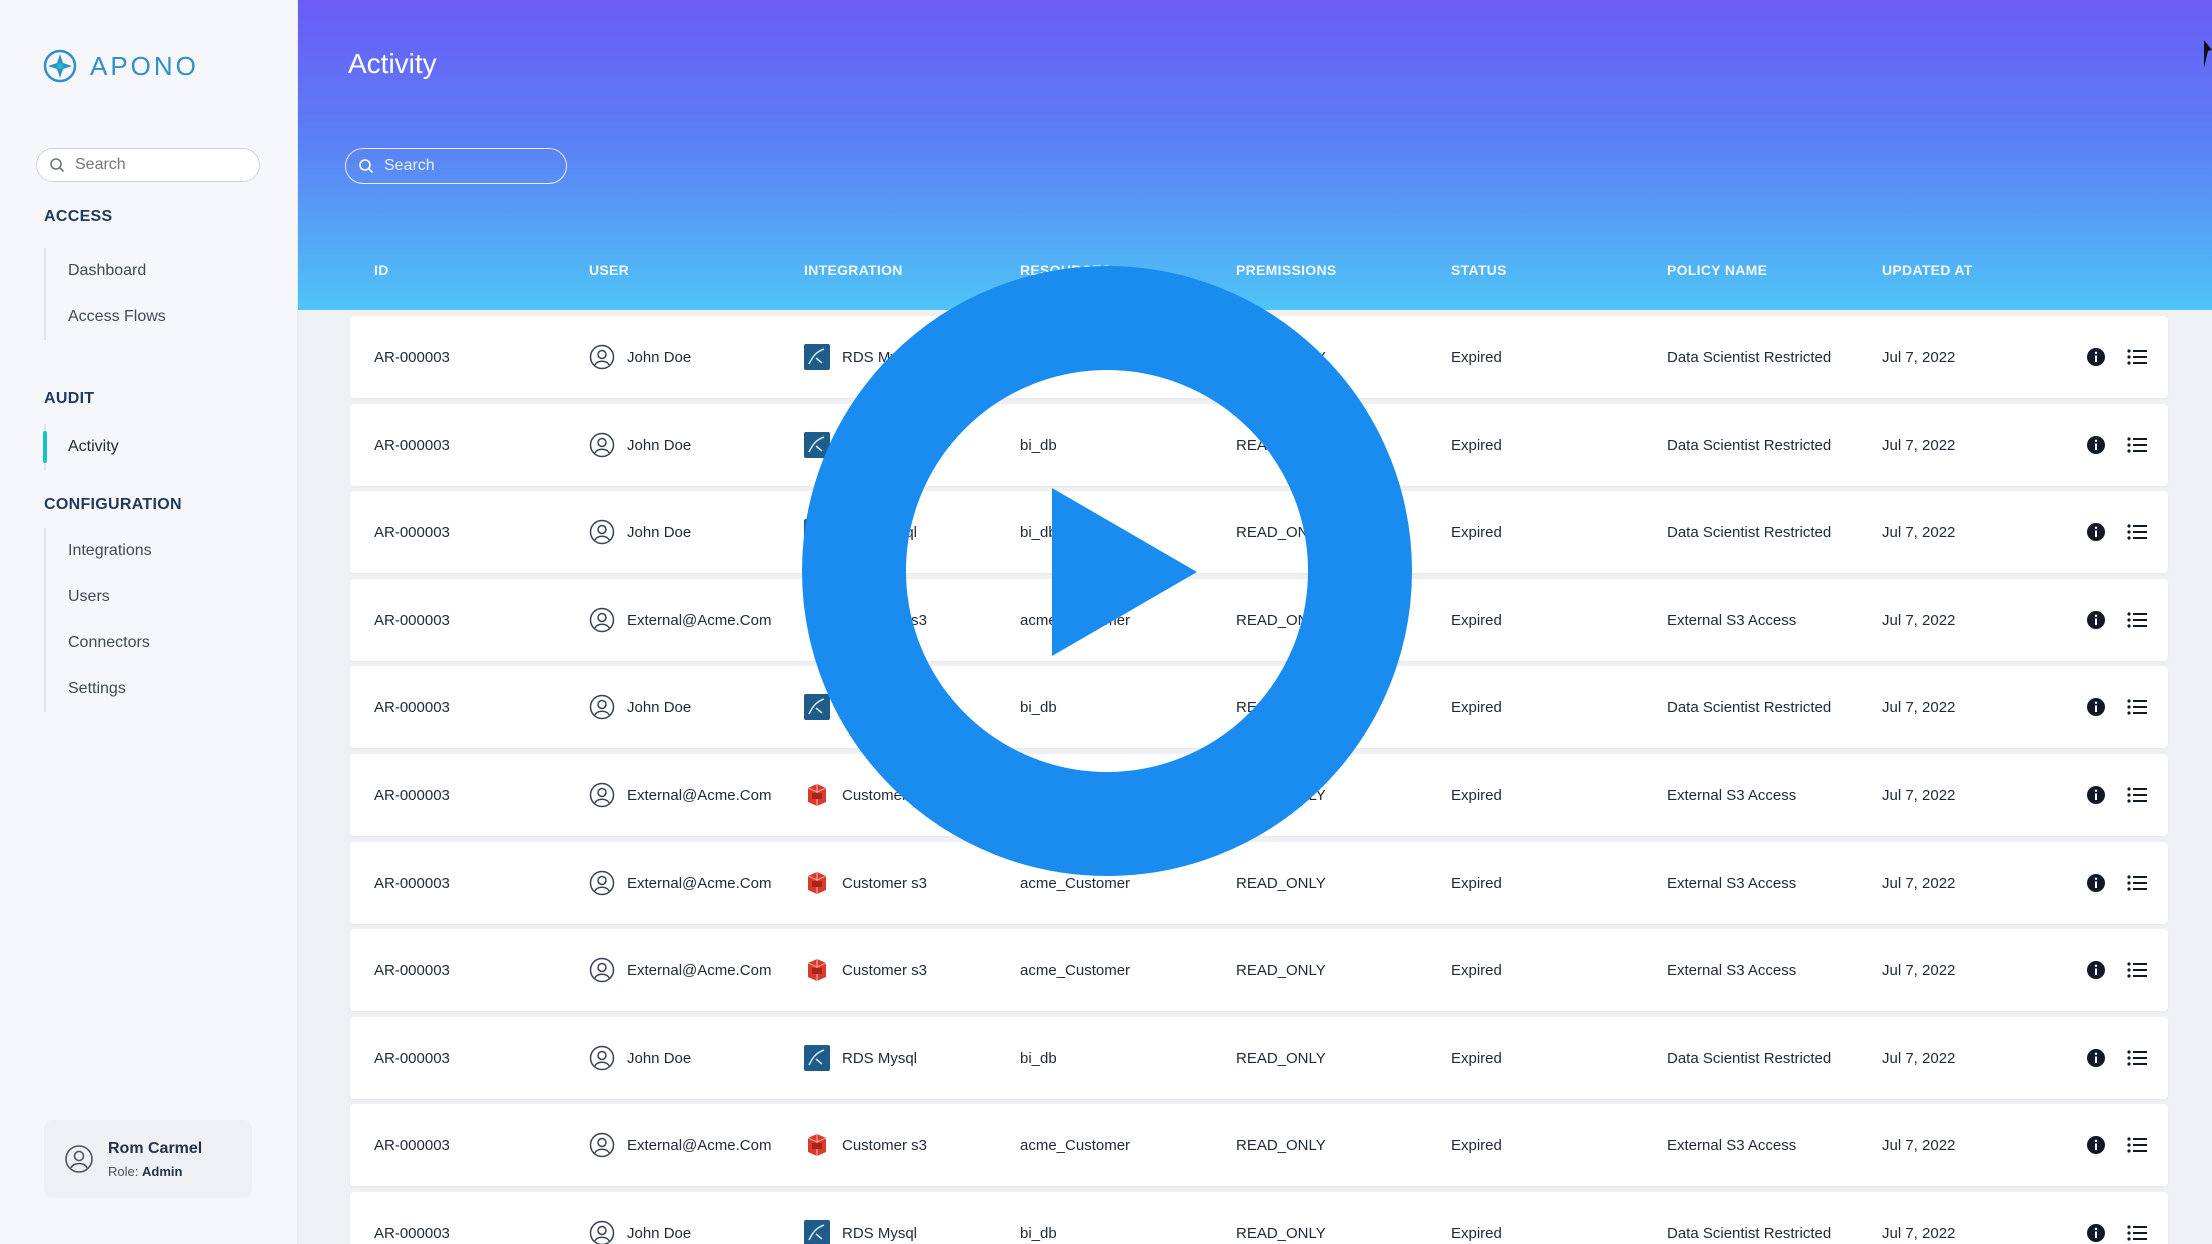 This screenshot has width=2212, height=1244. I want to click on sidebar-item-activity: Activity, so click(81, 447).